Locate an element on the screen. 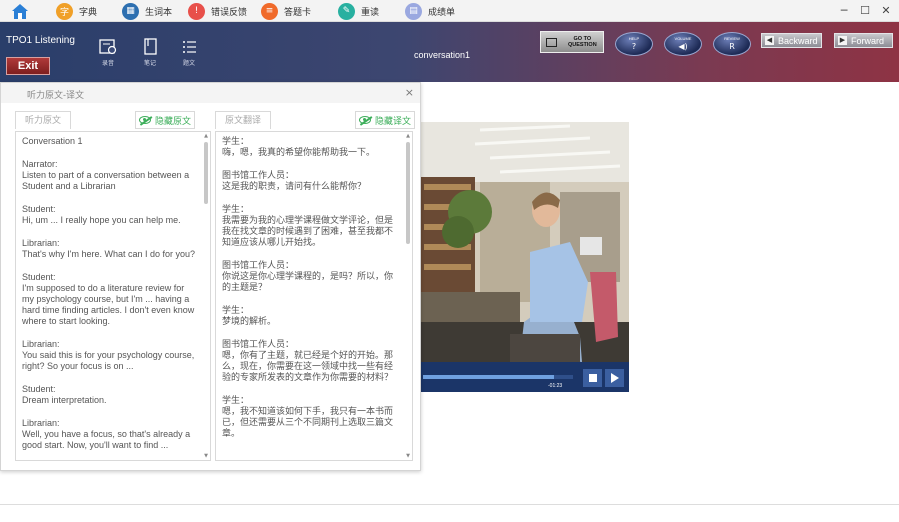 The width and height of the screenshot is (899, 522). recorder-label: 录音 is located at coordinates (107, 64).